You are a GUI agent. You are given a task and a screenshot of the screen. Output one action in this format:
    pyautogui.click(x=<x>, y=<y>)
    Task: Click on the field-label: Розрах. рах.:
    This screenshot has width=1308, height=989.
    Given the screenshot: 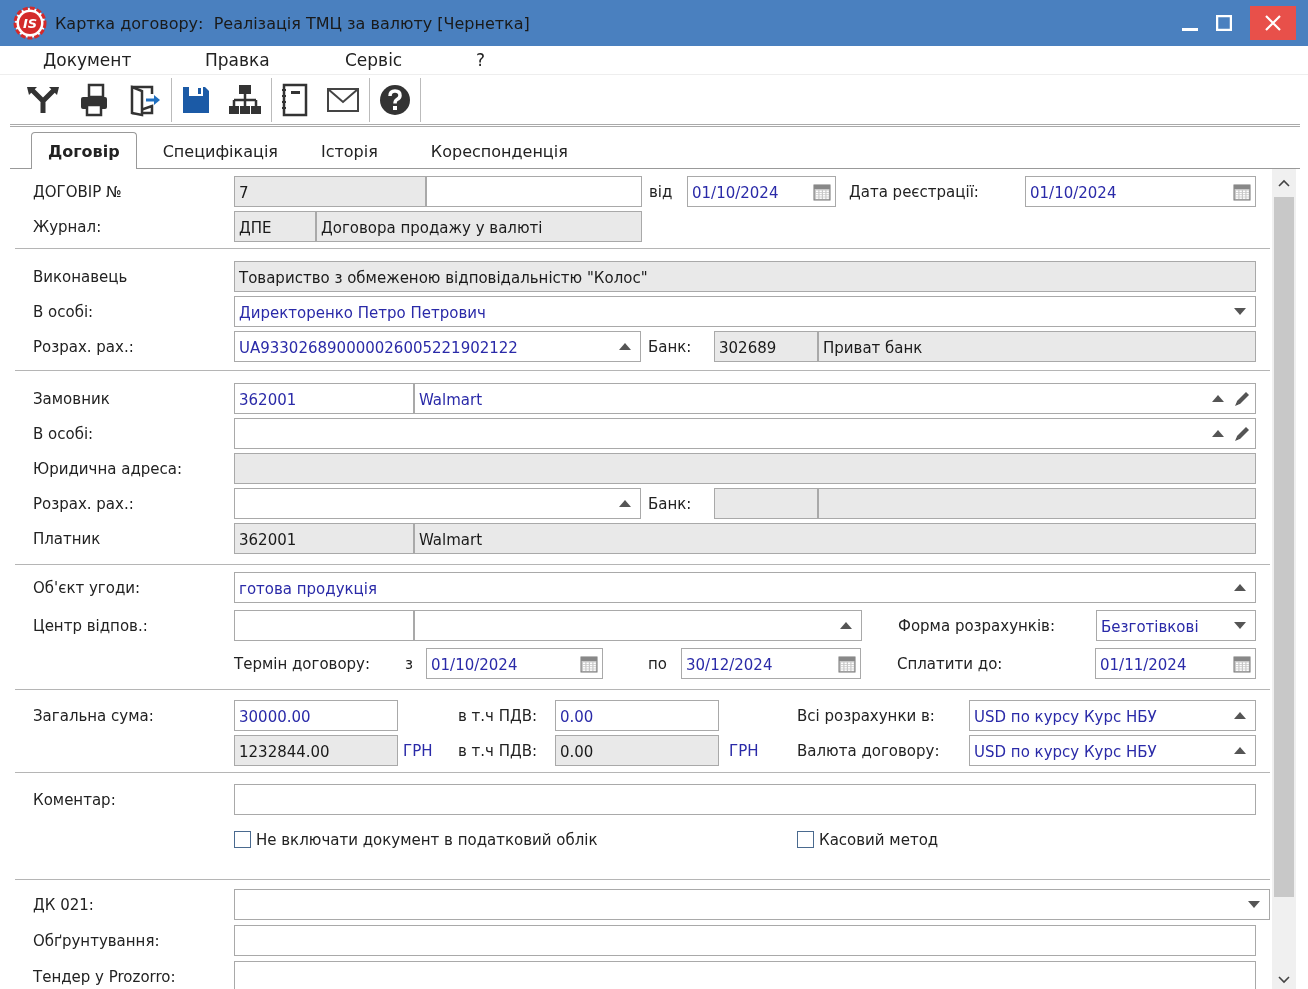 What is the action you would take?
    pyautogui.click(x=83, y=503)
    